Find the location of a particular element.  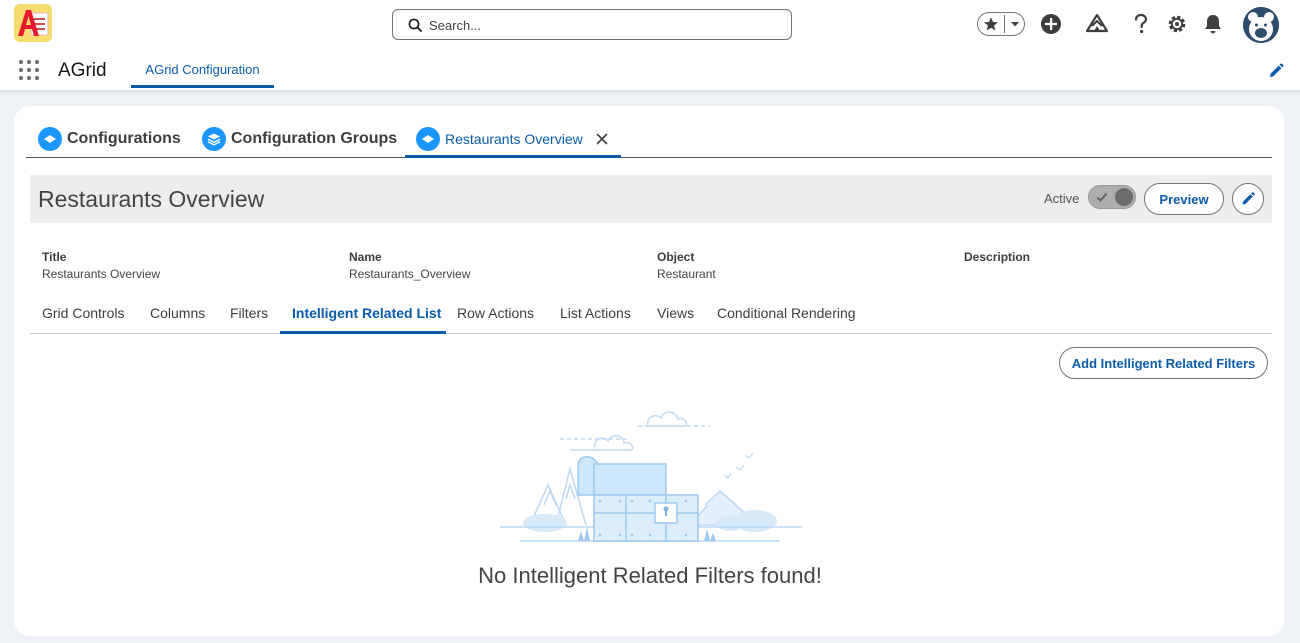

tab-configurations: Configurations is located at coordinates (109, 139).